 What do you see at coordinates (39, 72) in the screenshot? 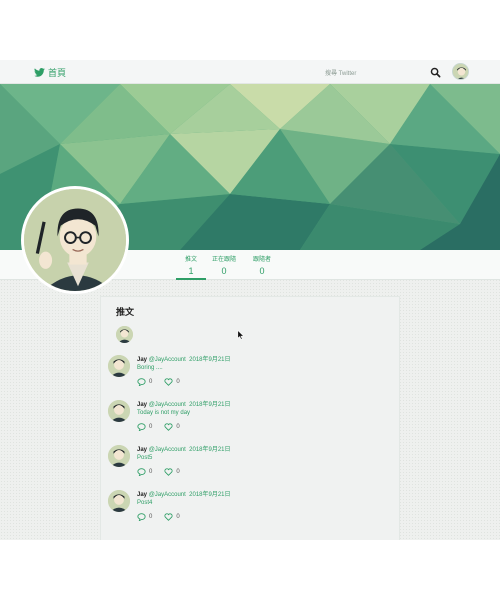
I see `twitter-bird-icon` at bounding box center [39, 72].